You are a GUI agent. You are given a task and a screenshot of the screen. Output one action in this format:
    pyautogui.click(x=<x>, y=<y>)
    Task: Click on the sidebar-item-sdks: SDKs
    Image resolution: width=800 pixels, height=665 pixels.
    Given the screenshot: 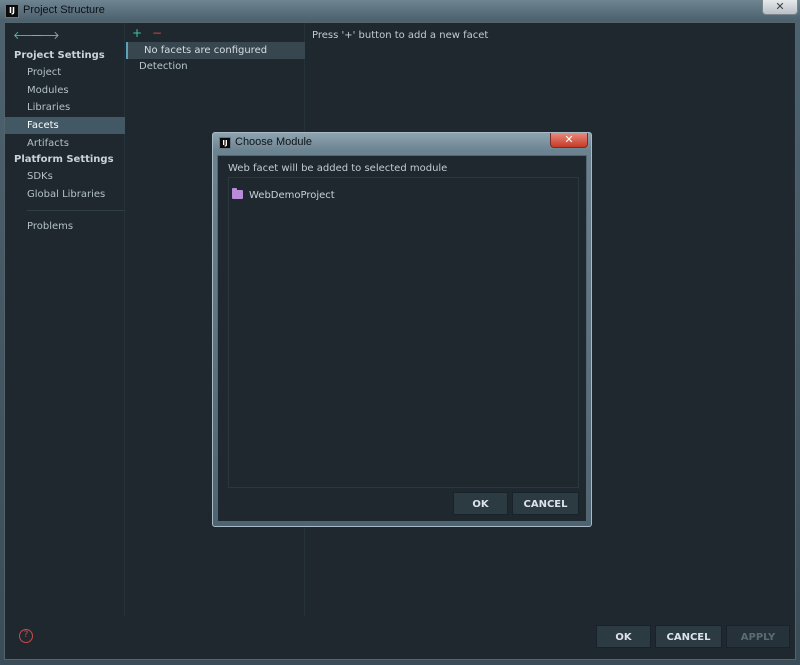 What is the action you would take?
    pyautogui.click(x=65, y=176)
    